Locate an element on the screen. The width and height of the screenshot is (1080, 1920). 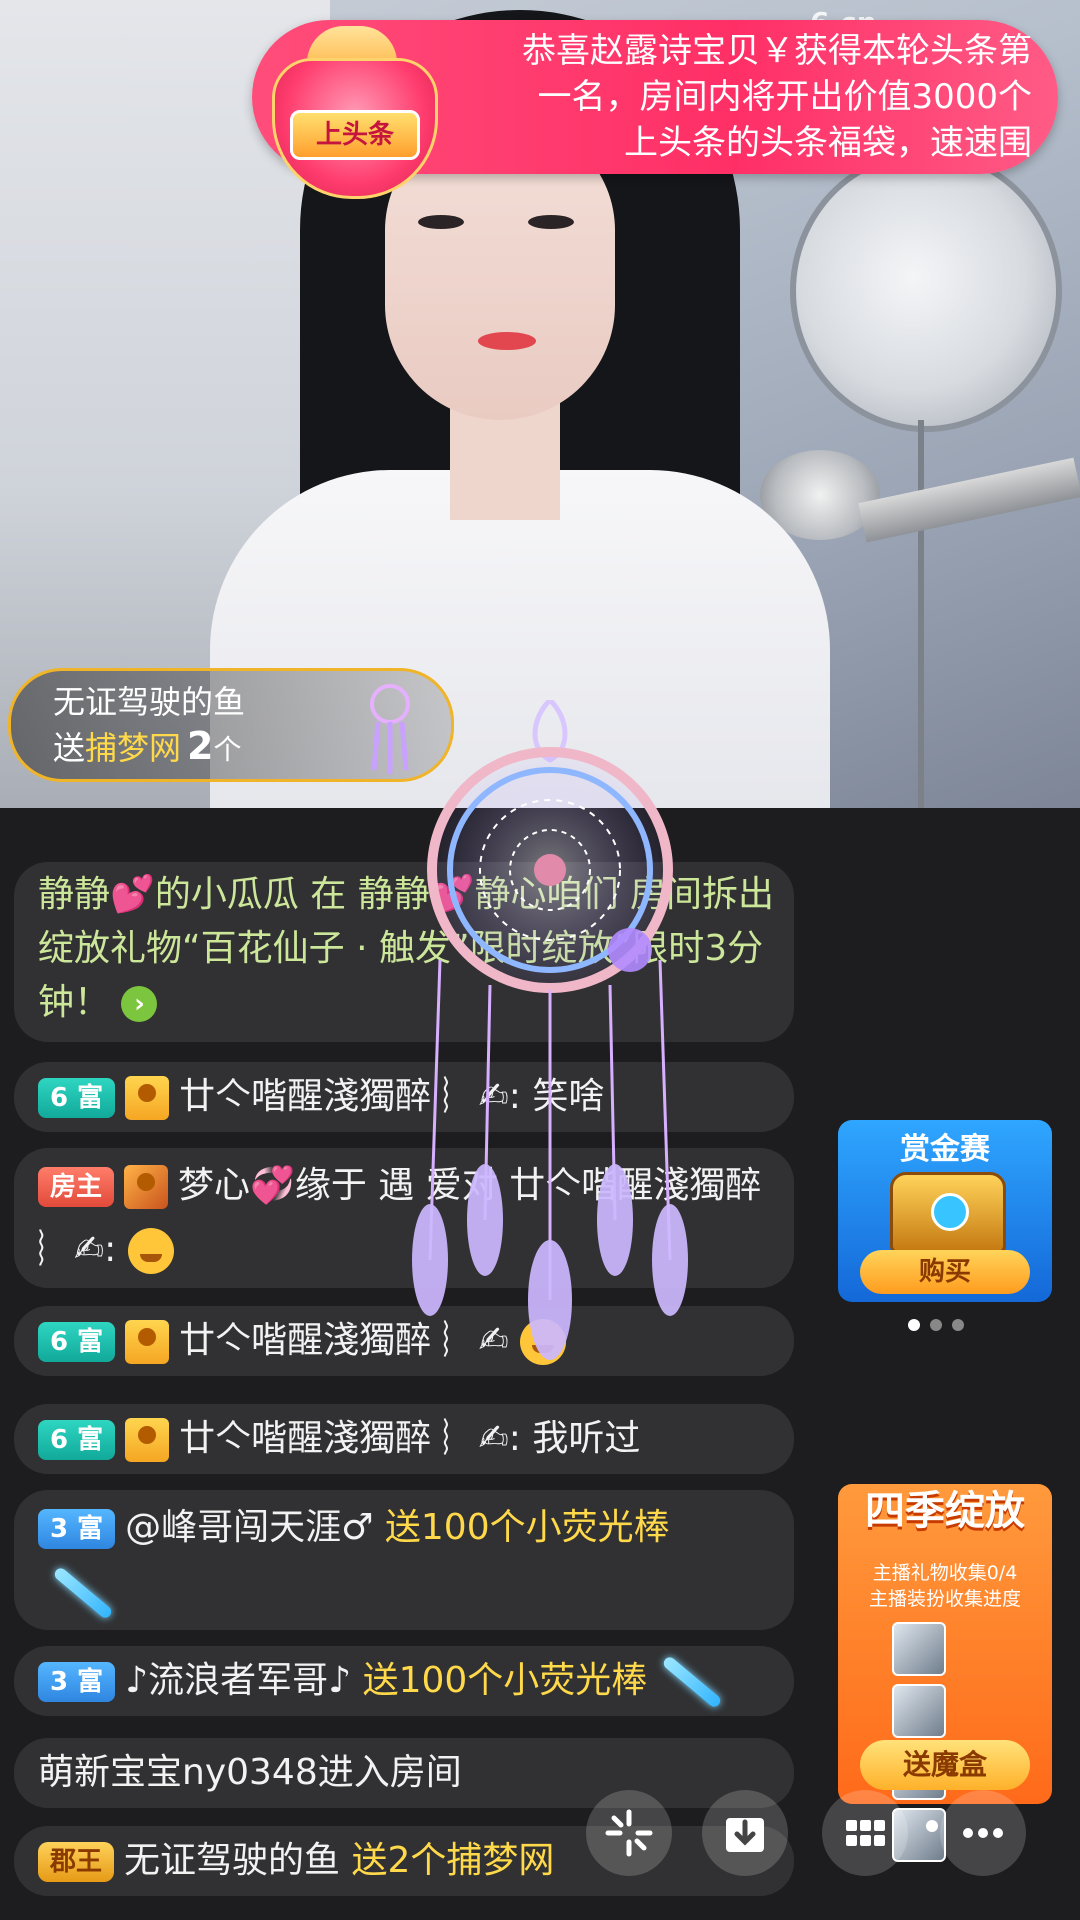
gift-toast-verb: 送 is located at coordinates (69, 748).